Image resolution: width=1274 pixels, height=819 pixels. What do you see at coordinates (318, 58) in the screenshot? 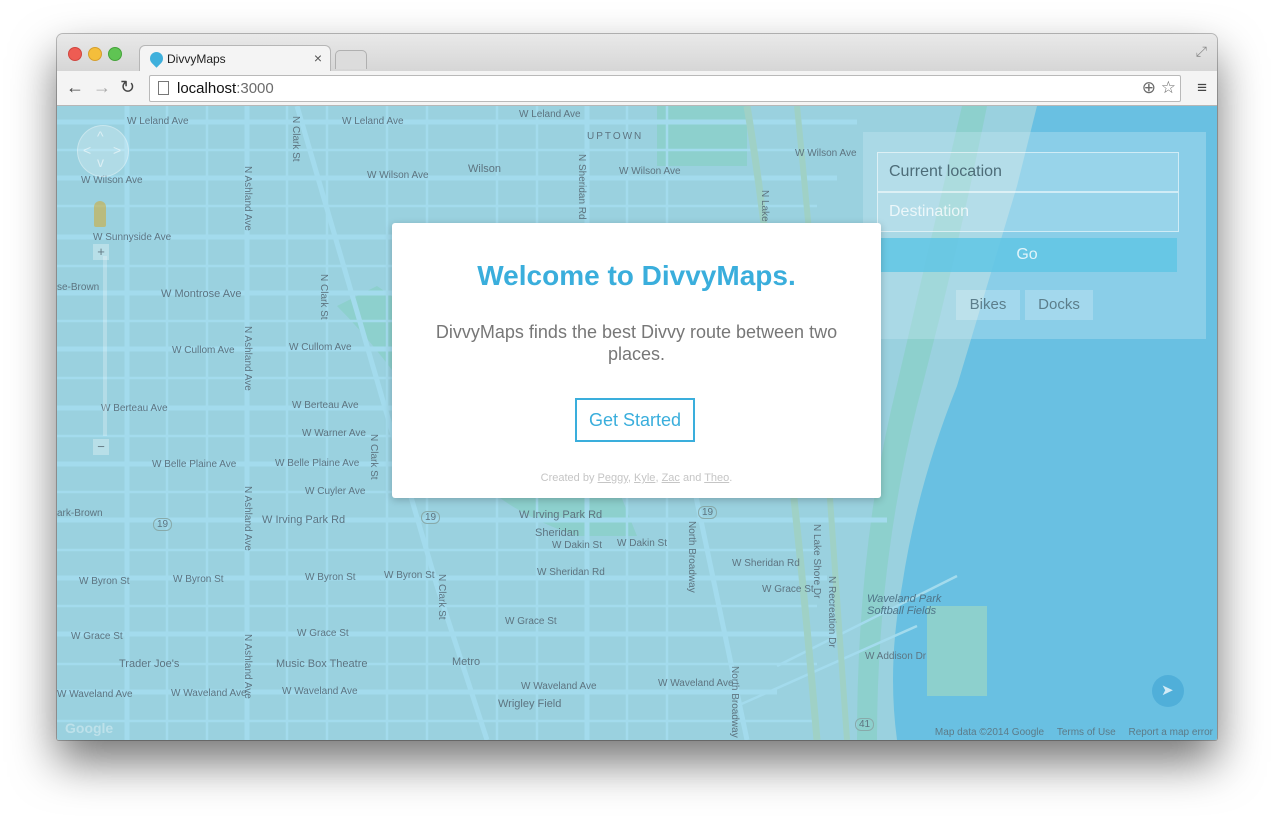
I see `tab-close-icon: ×` at bounding box center [318, 58].